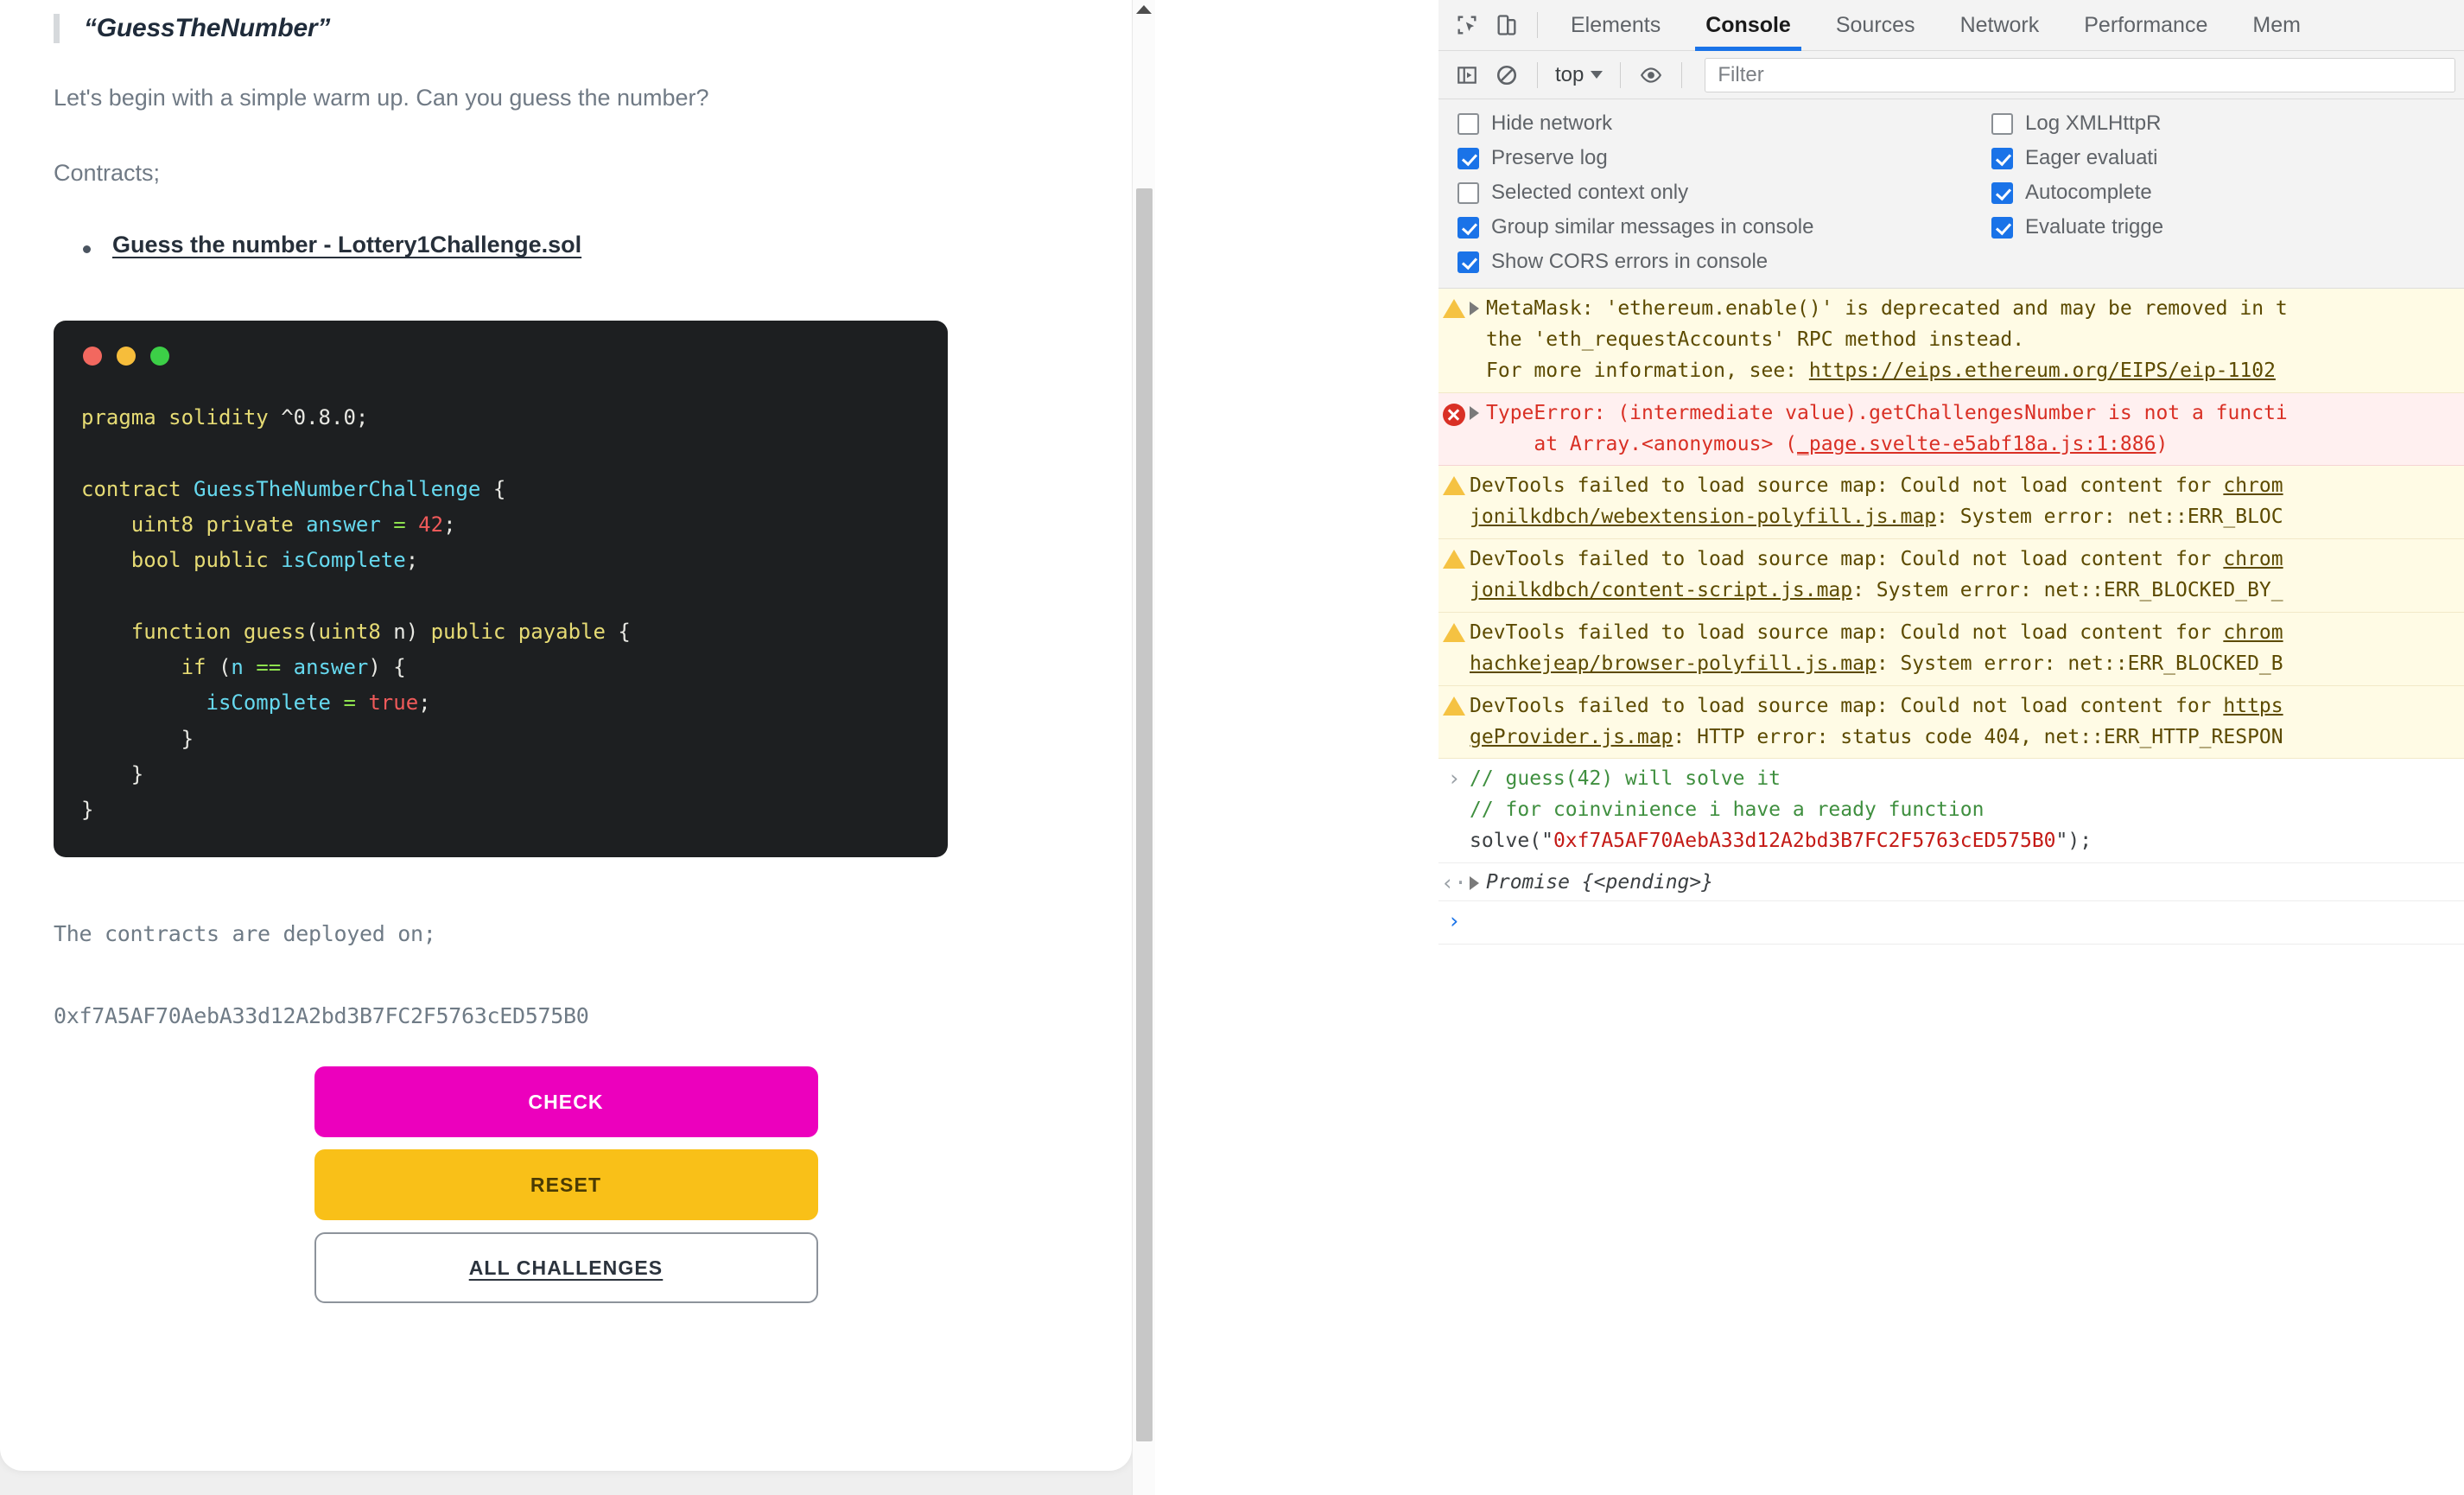  What do you see at coordinates (2042, 370) in the screenshot?
I see `eip-link: https://eips.ethereum.org/EIPS/eip-1102` at bounding box center [2042, 370].